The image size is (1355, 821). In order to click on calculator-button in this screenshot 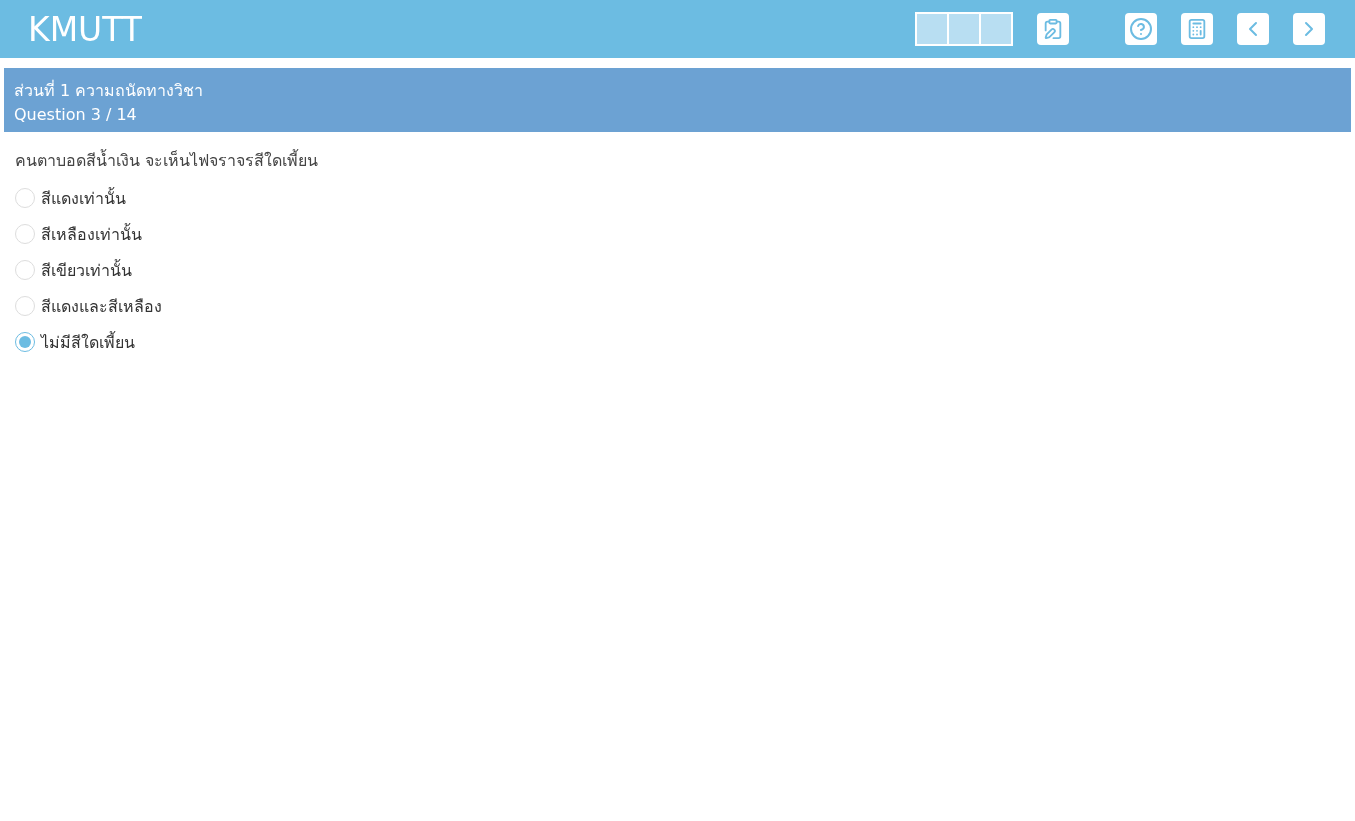, I will do `click(1197, 29)`.